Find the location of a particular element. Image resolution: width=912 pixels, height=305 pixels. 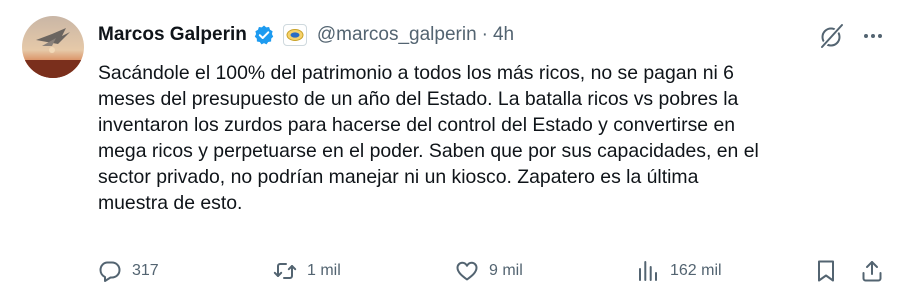

retweet-count: 1 mil is located at coordinates (324, 270).